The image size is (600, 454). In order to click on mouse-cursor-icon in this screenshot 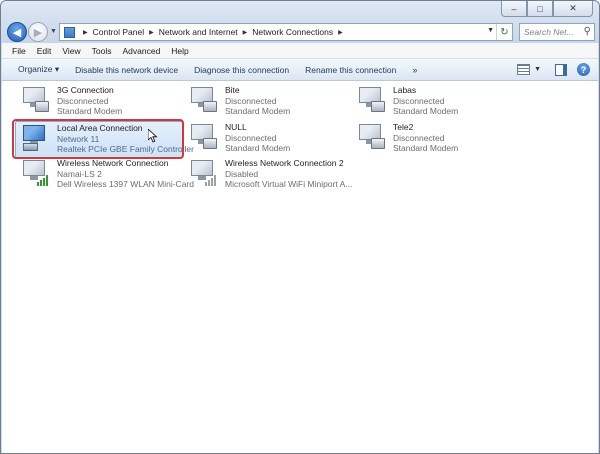, I will do `click(153, 136)`.